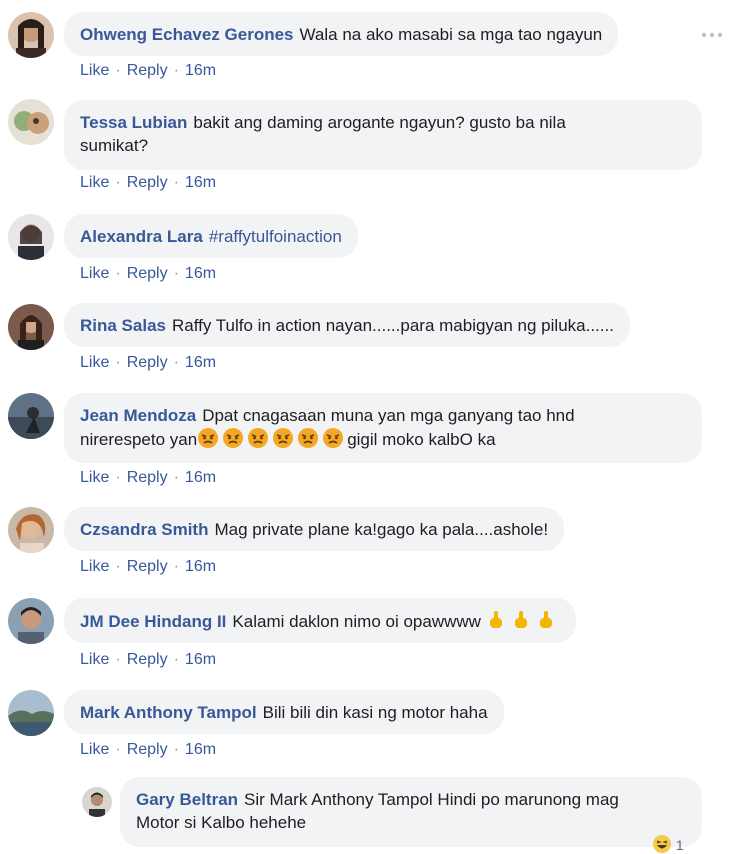 This screenshot has width=750, height=854. What do you see at coordinates (153, 621) in the screenshot?
I see `comment-author: JM Dee Hindang II` at bounding box center [153, 621].